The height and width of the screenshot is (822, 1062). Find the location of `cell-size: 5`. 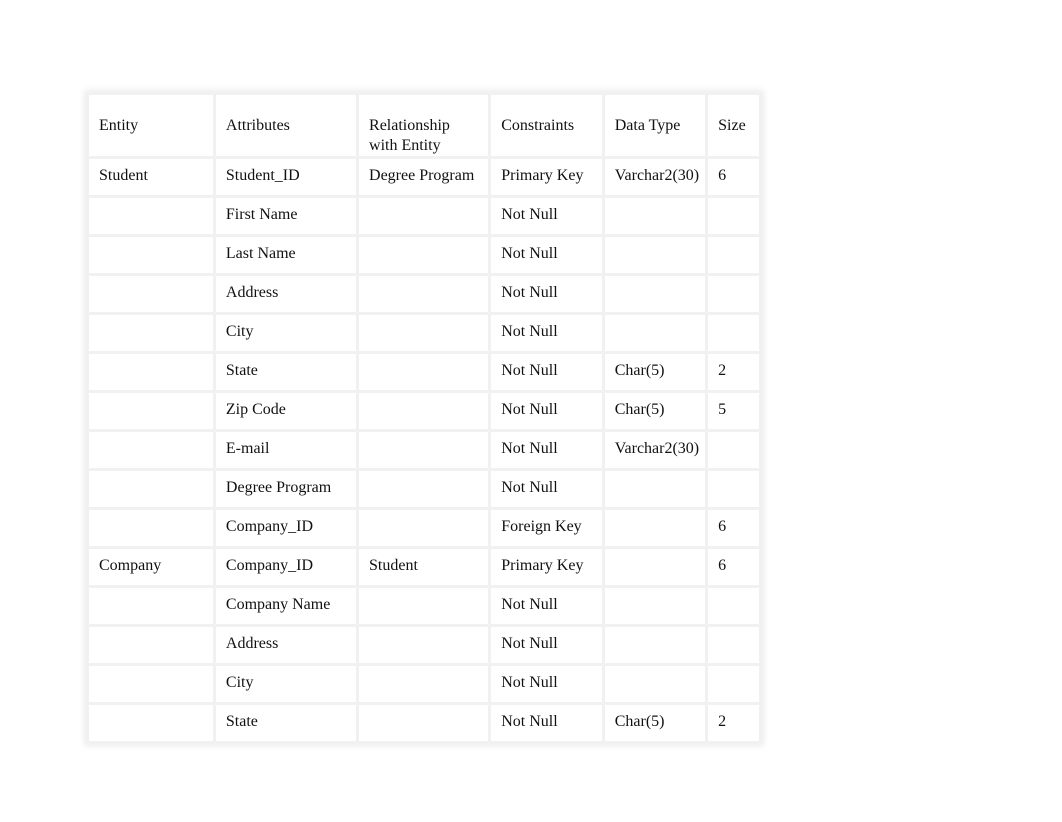

cell-size: 5 is located at coordinates (733, 411).